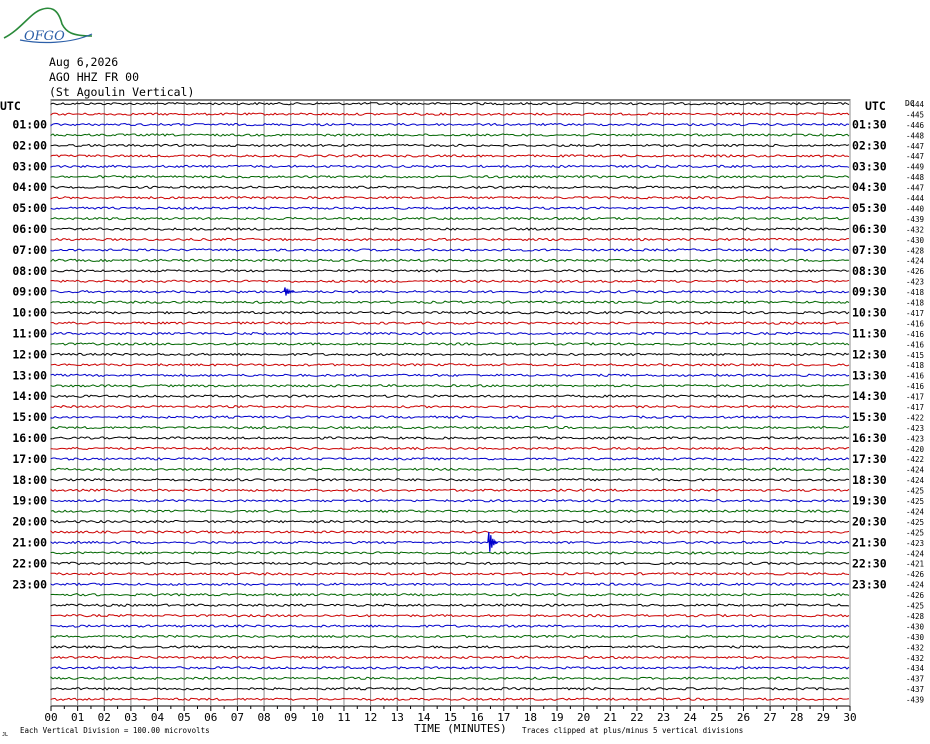  I want to click on dc-offset-label: -440, so click(915, 209).